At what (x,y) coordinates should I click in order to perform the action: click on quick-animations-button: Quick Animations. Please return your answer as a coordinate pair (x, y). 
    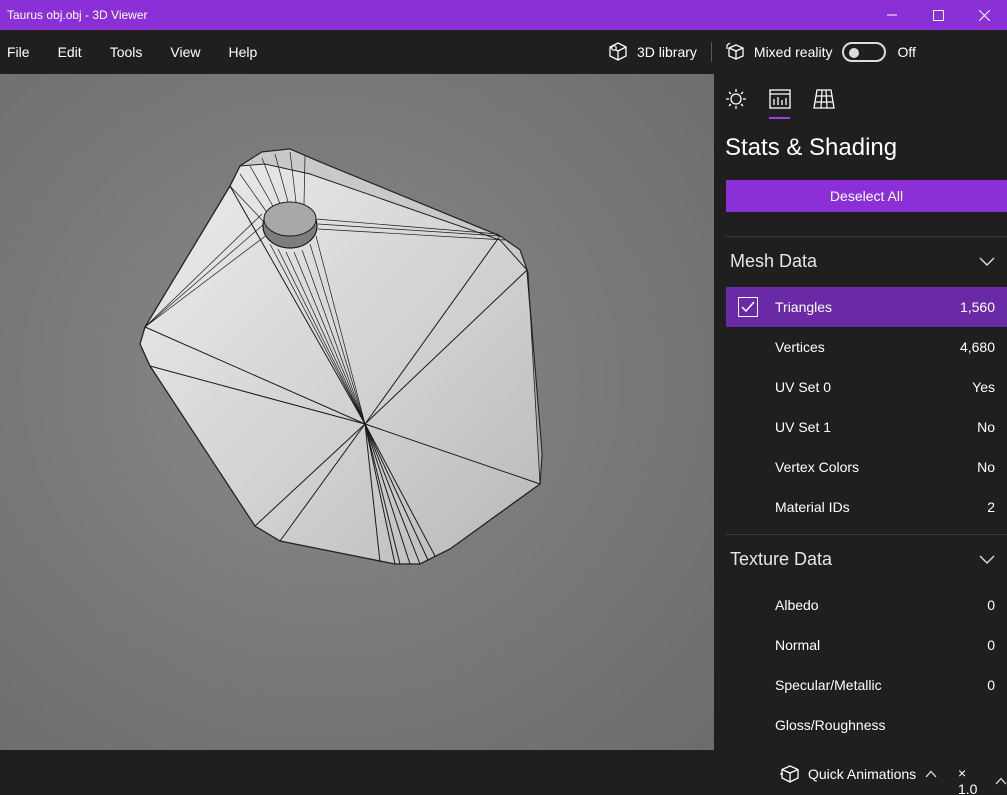
    Looking at the image, I should click on (858, 774).